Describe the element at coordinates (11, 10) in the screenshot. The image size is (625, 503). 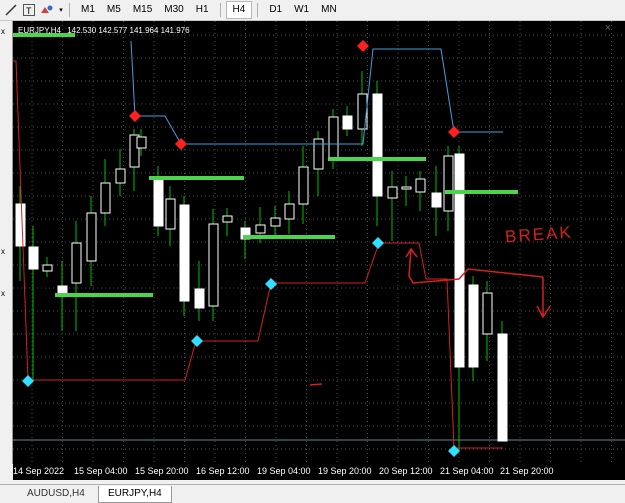
I see `line-icon` at that location.